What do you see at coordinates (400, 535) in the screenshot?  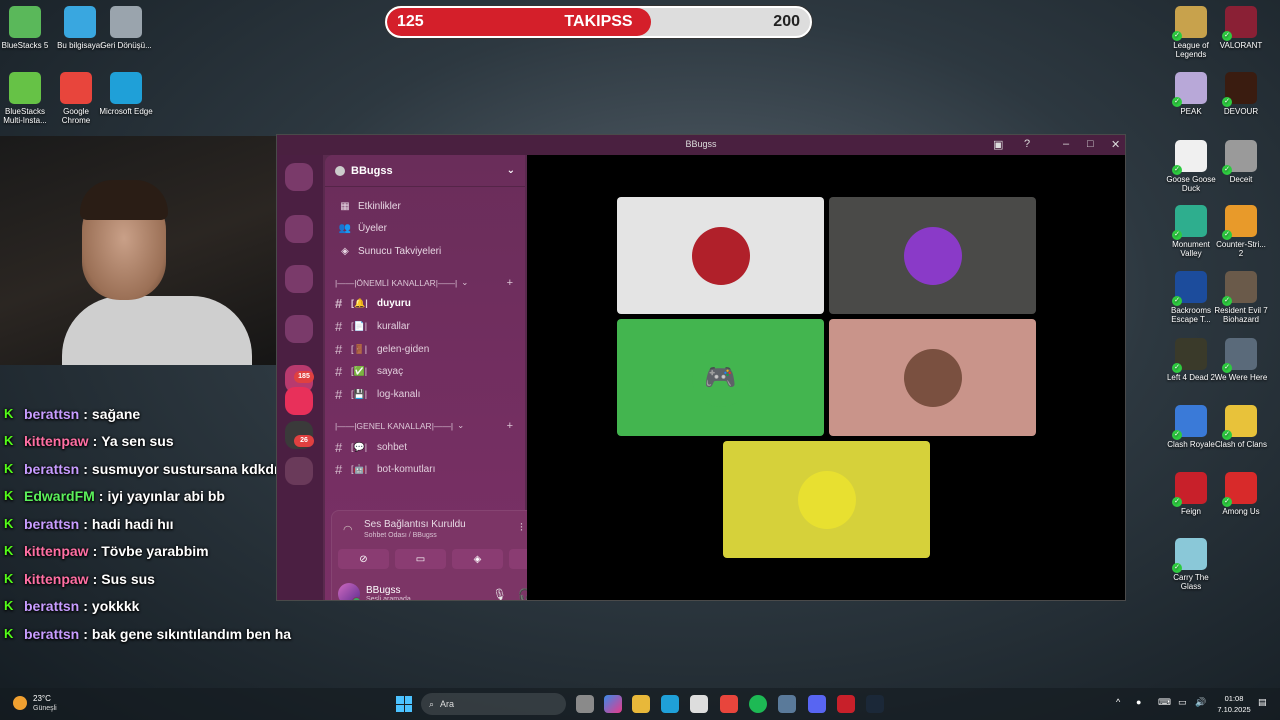 I see `voice-channel-path: Sohbet Odası / BBugss` at bounding box center [400, 535].